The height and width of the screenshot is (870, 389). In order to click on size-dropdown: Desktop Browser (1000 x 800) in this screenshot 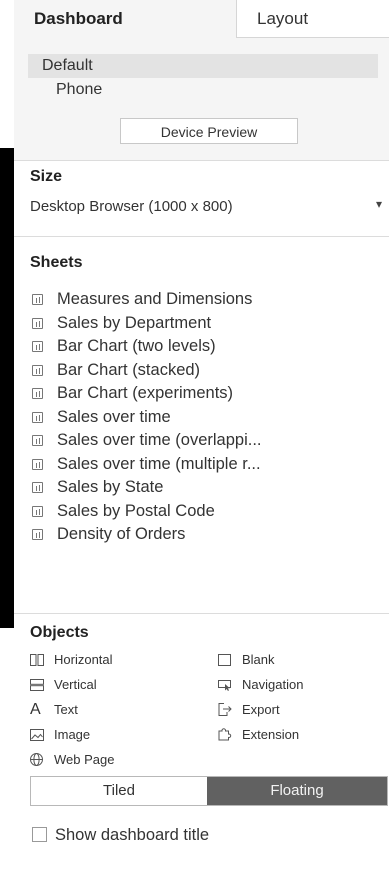, I will do `click(131, 206)`.